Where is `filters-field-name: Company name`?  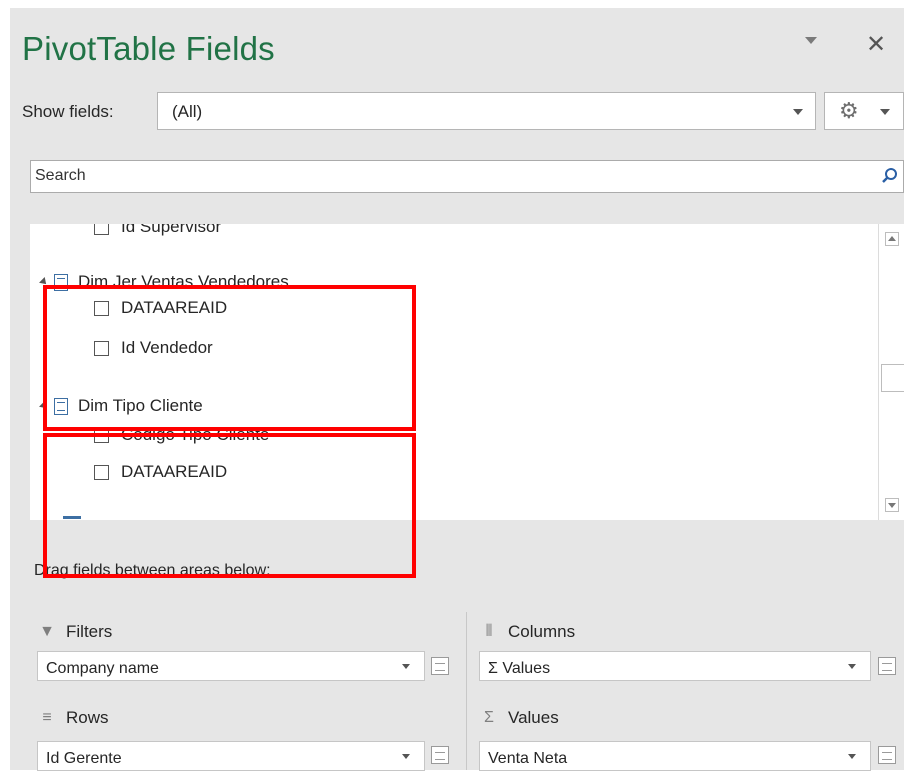 filters-field-name: Company name is located at coordinates (102, 668).